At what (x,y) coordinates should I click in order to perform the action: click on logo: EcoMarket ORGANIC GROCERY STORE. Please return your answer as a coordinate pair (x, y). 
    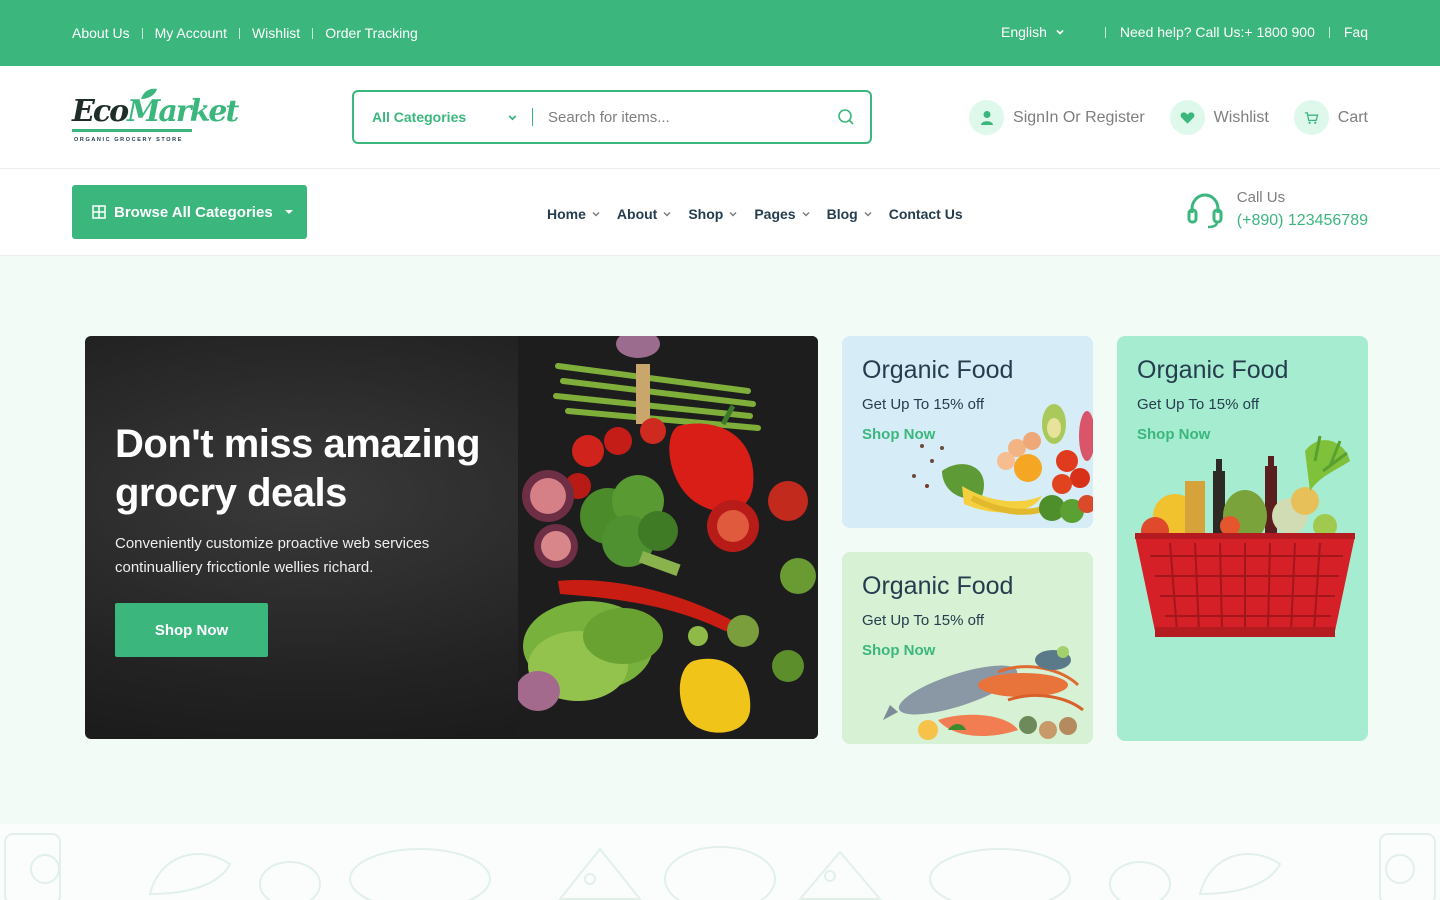
    Looking at the image, I should click on (155, 117).